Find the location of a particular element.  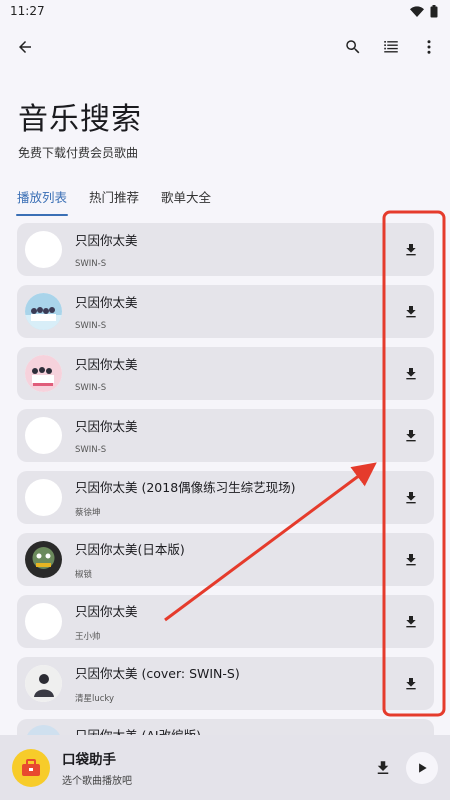

play-icon is located at coordinates (423, 767).